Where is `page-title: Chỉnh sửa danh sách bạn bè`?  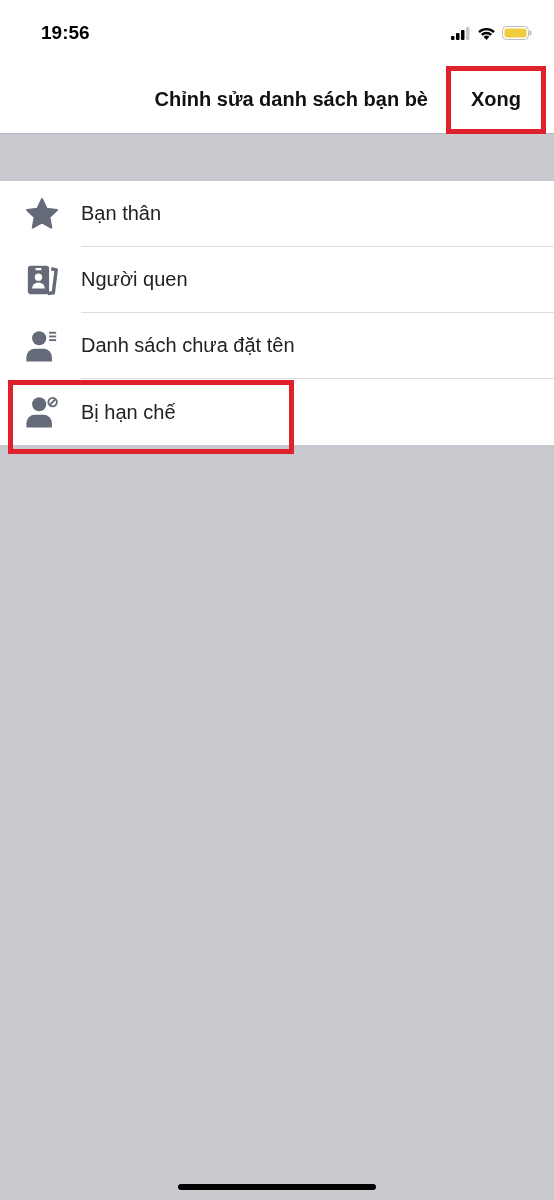 page-title: Chỉnh sửa danh sách bạn bè is located at coordinates (291, 99).